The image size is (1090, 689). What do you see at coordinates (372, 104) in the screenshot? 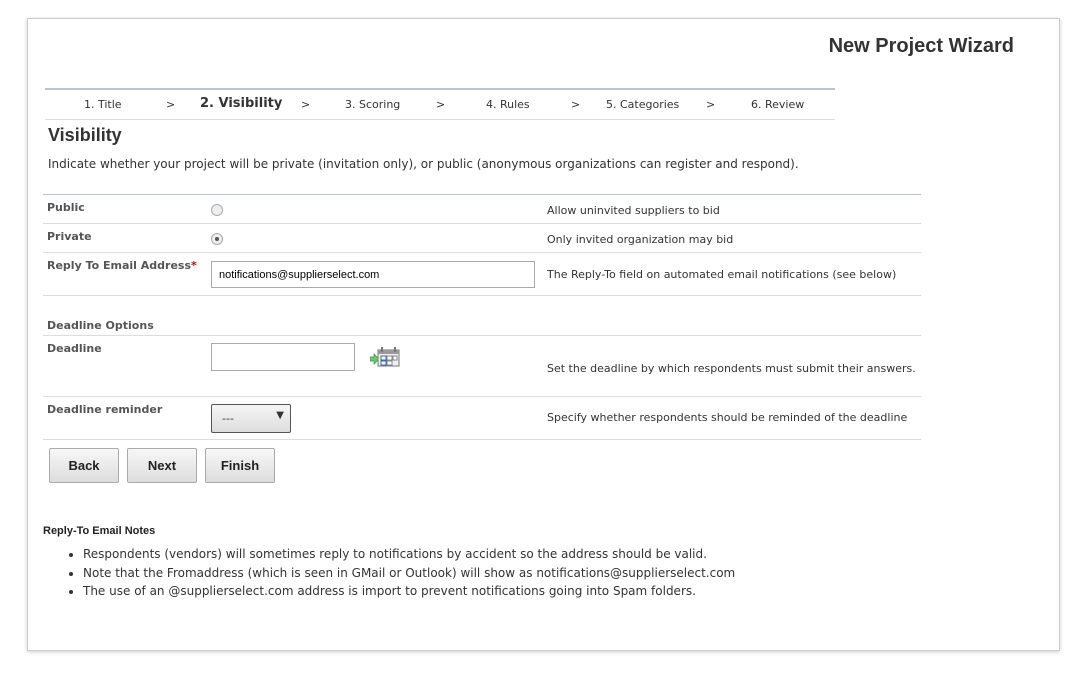
I see `step-scoring: 3. Scoring` at bounding box center [372, 104].